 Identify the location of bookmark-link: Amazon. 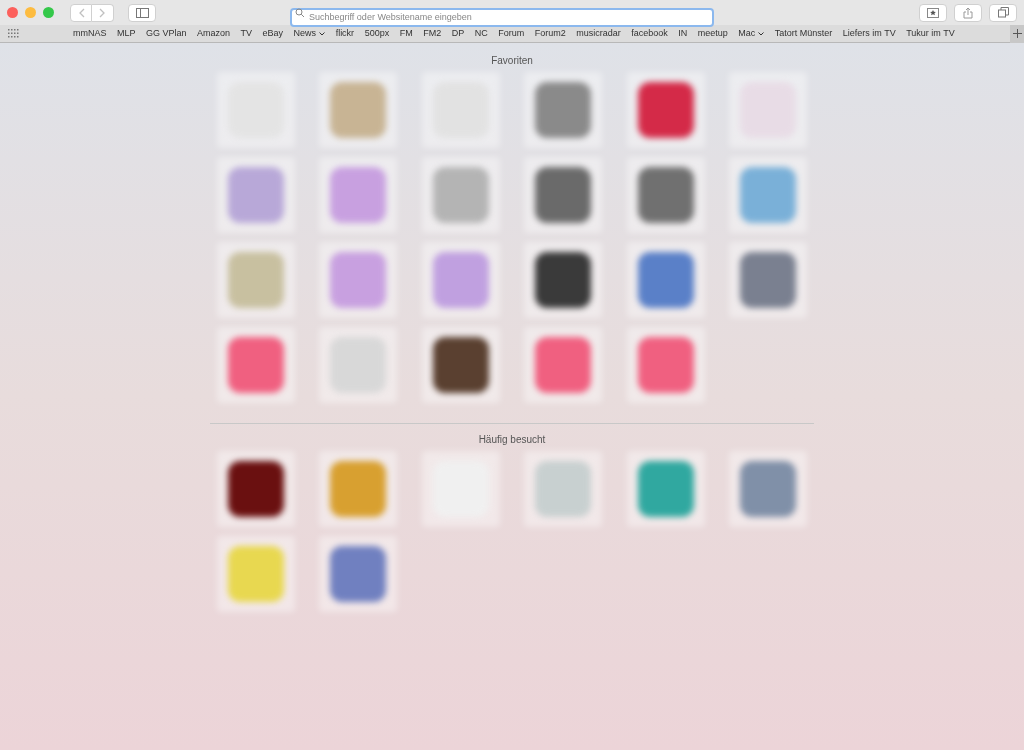
(214, 33).